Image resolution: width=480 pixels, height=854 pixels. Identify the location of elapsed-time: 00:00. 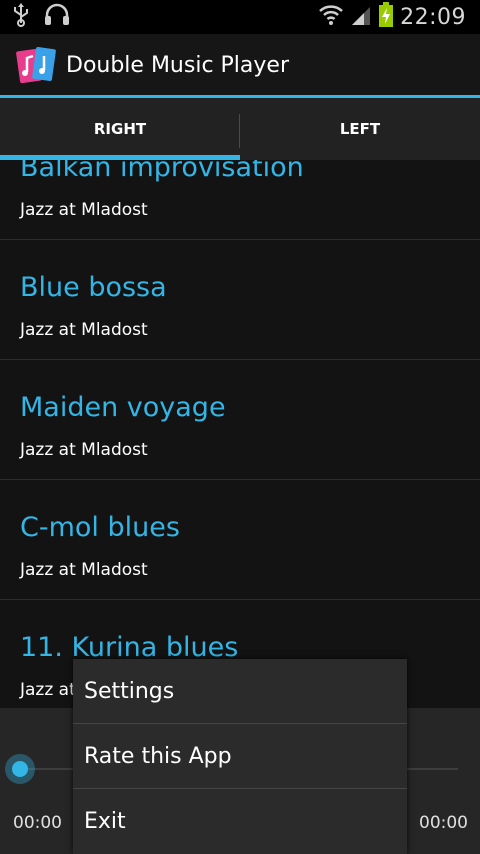
(37, 823).